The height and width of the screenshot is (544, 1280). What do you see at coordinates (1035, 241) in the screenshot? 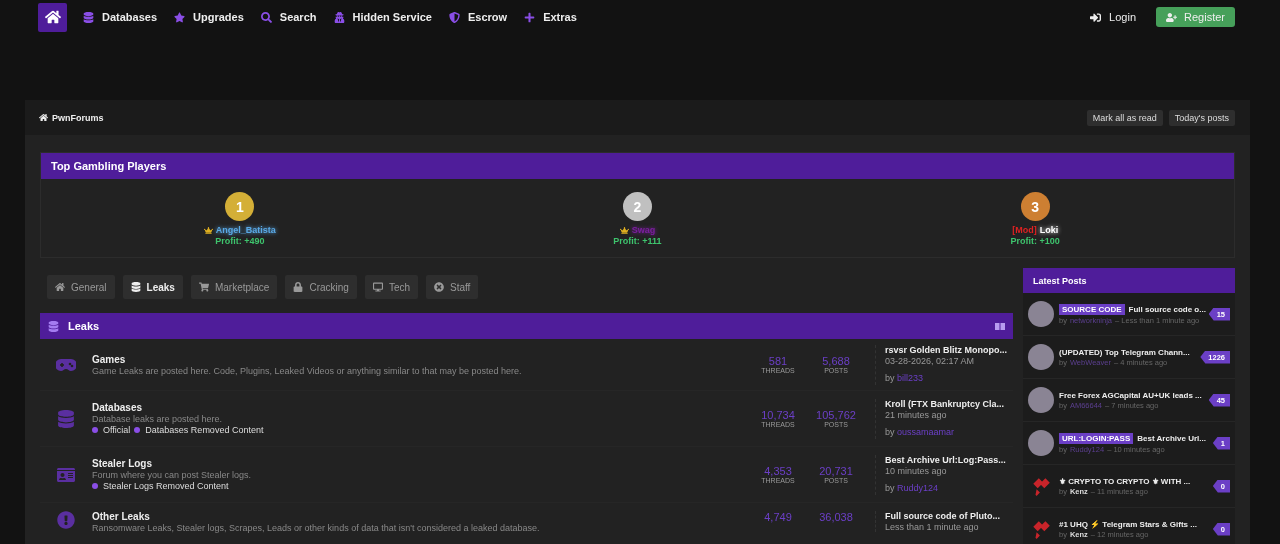
I see `profit-text: Profit: +100` at bounding box center [1035, 241].